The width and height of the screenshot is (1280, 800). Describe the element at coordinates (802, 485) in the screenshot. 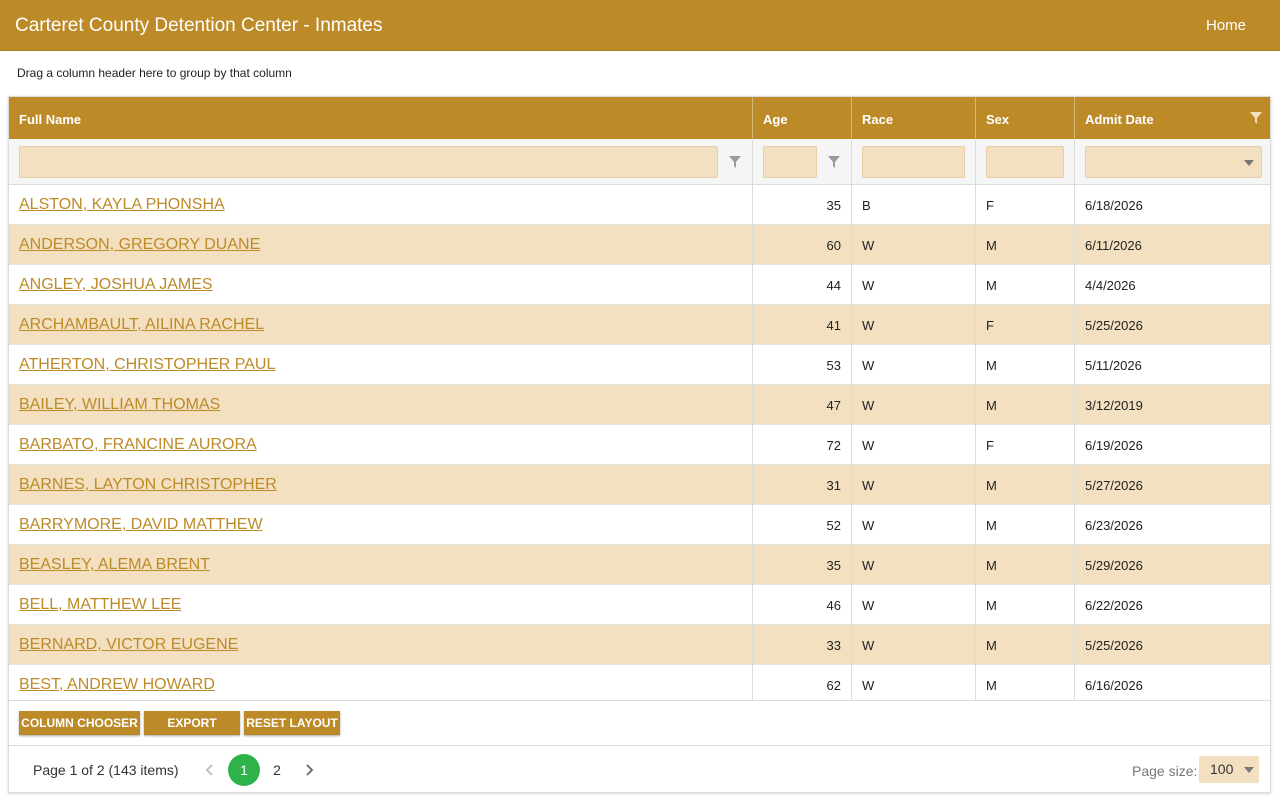

I see `cell-age: 31` at that location.